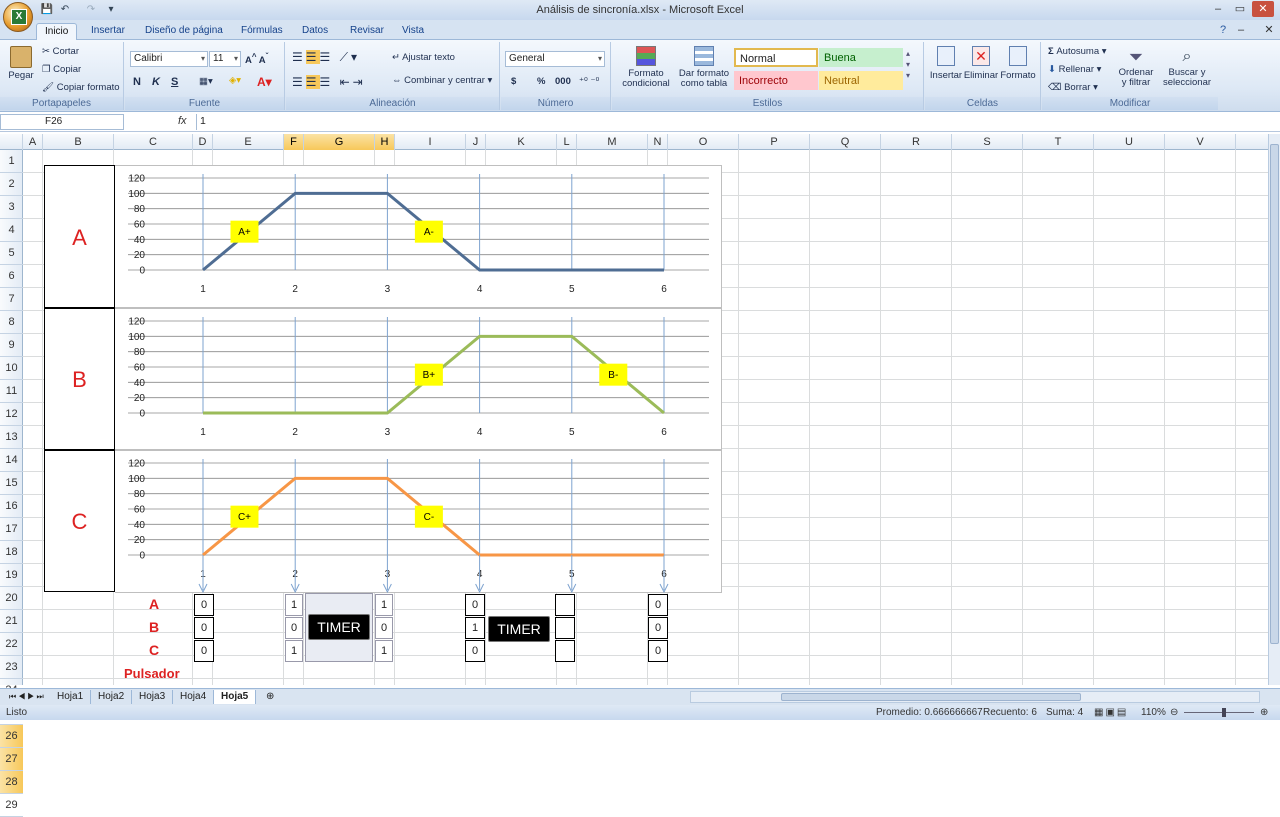 This screenshot has width=1280, height=817. I want to click on copy-button: ❐ Copiar, so click(61, 69).